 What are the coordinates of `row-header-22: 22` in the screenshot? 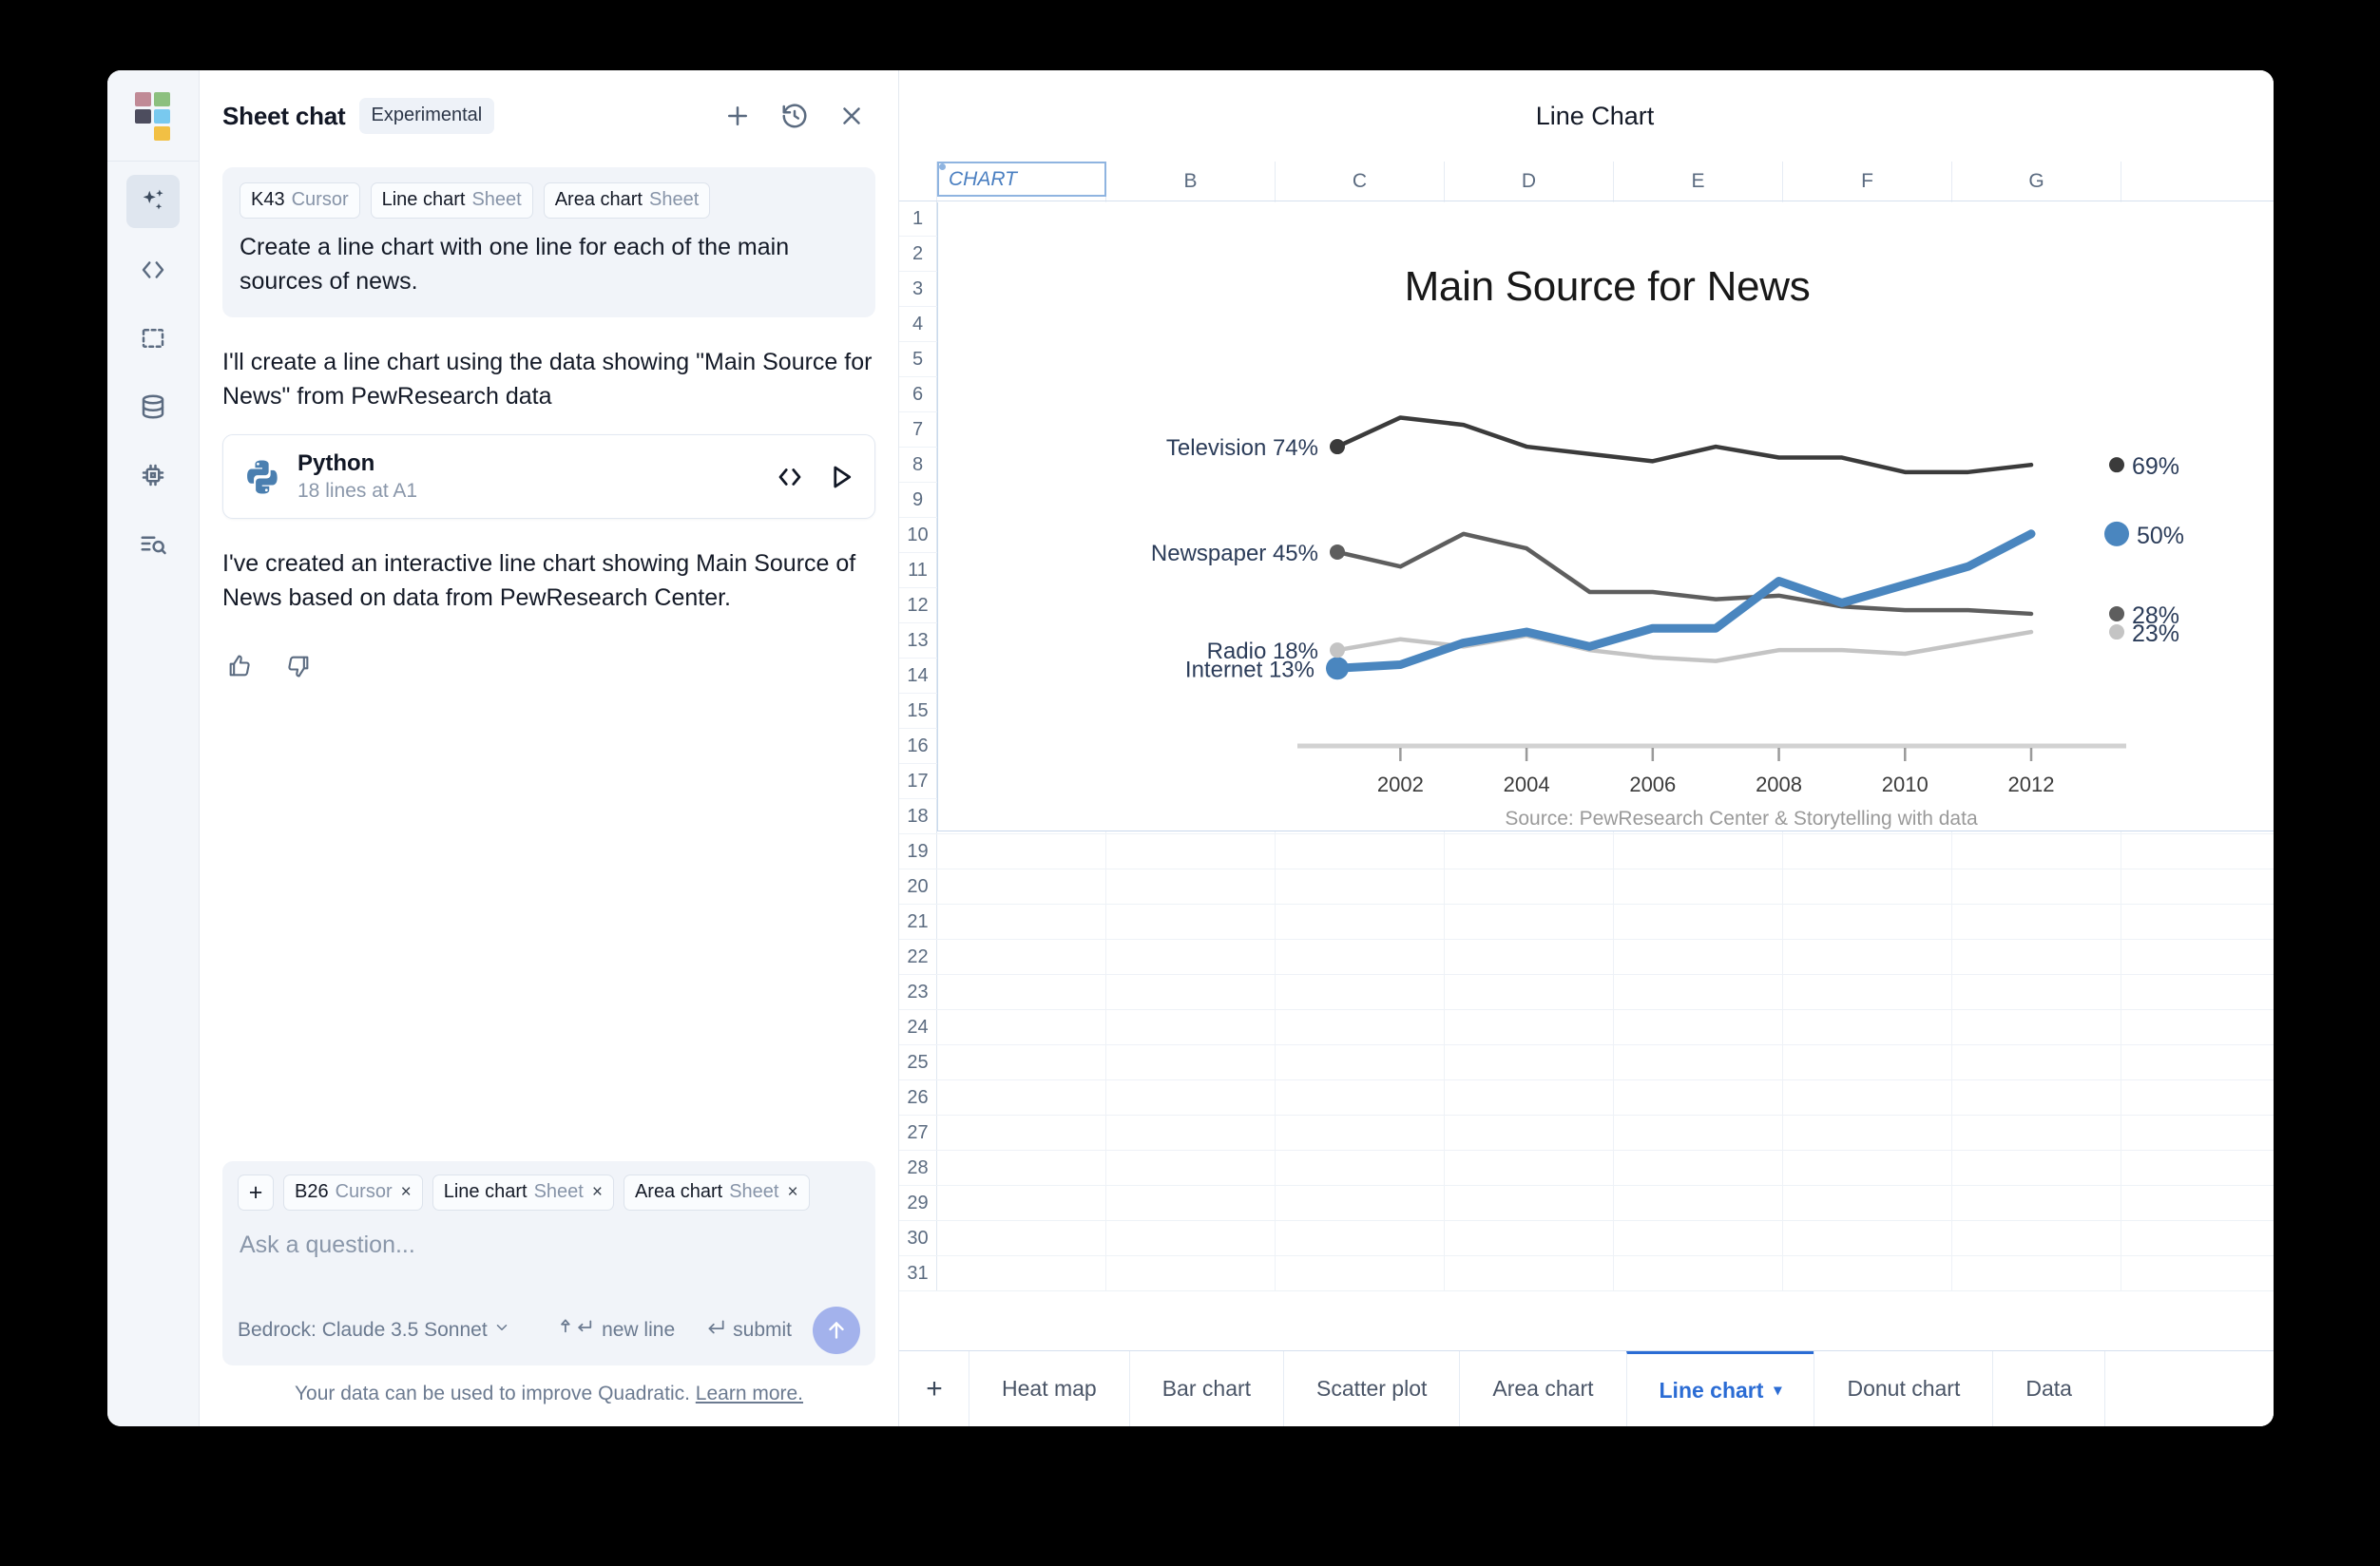 It's located at (918, 957).